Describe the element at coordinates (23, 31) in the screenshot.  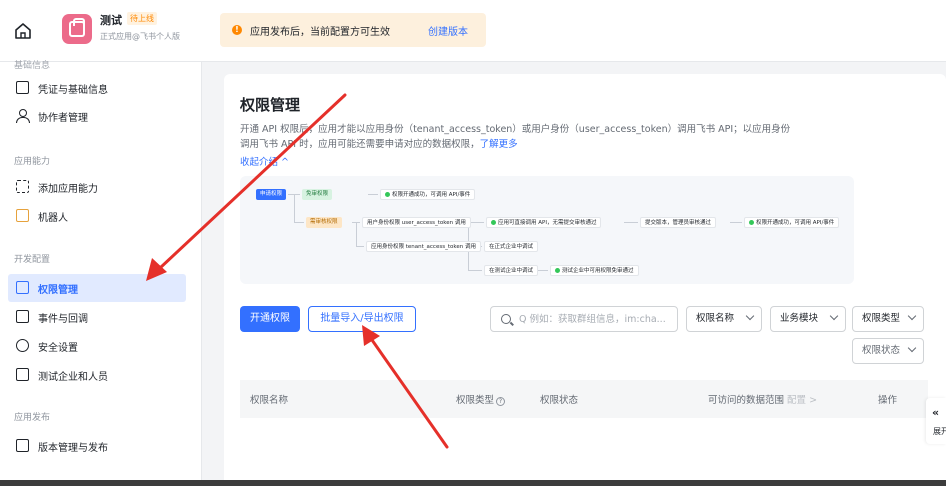
I see `home-icon` at that location.